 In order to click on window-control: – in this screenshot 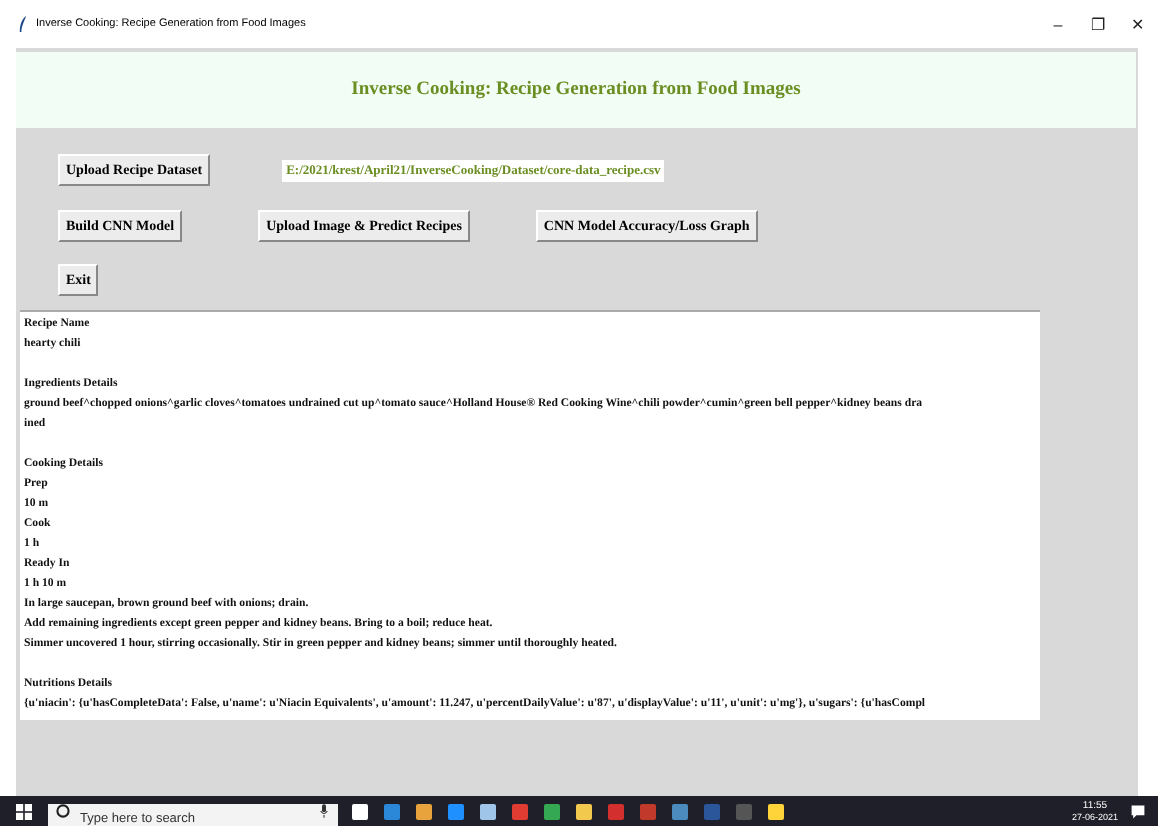, I will do `click(1058, 24)`.